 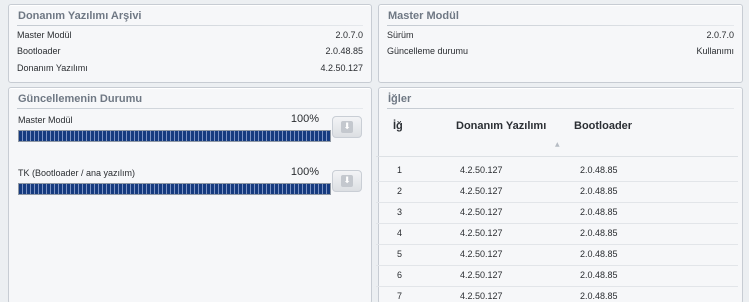 I want to click on archive-row-firmware: Donanım Yazılımı 4.2.50.127, so click(x=190, y=68).